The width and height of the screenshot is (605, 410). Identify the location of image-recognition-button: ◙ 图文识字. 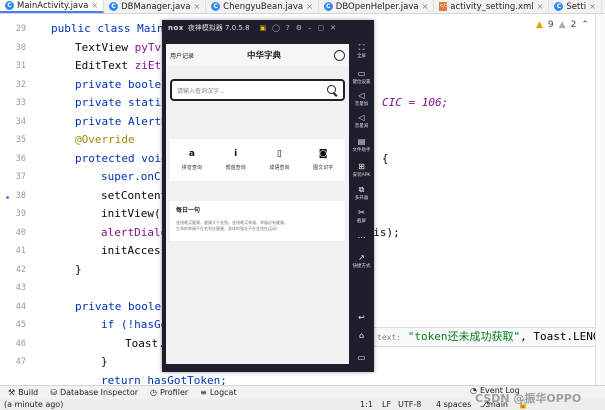
(323, 160).